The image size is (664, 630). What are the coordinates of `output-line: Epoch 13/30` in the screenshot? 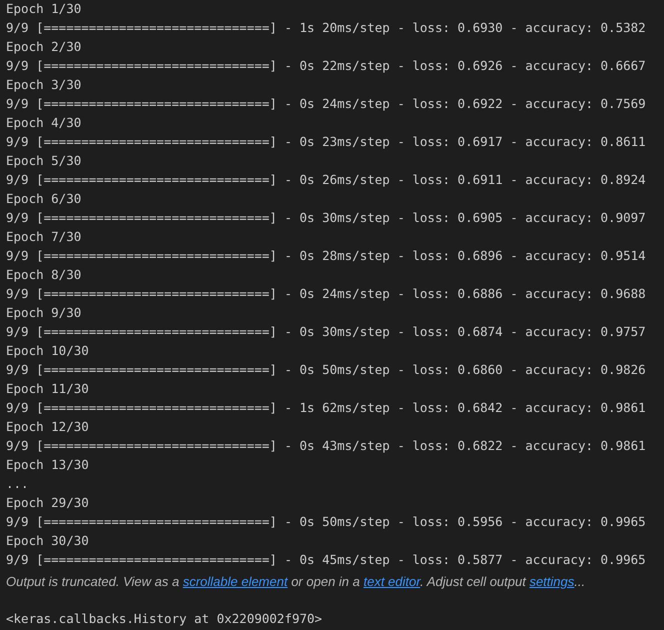 It's located at (47, 465).